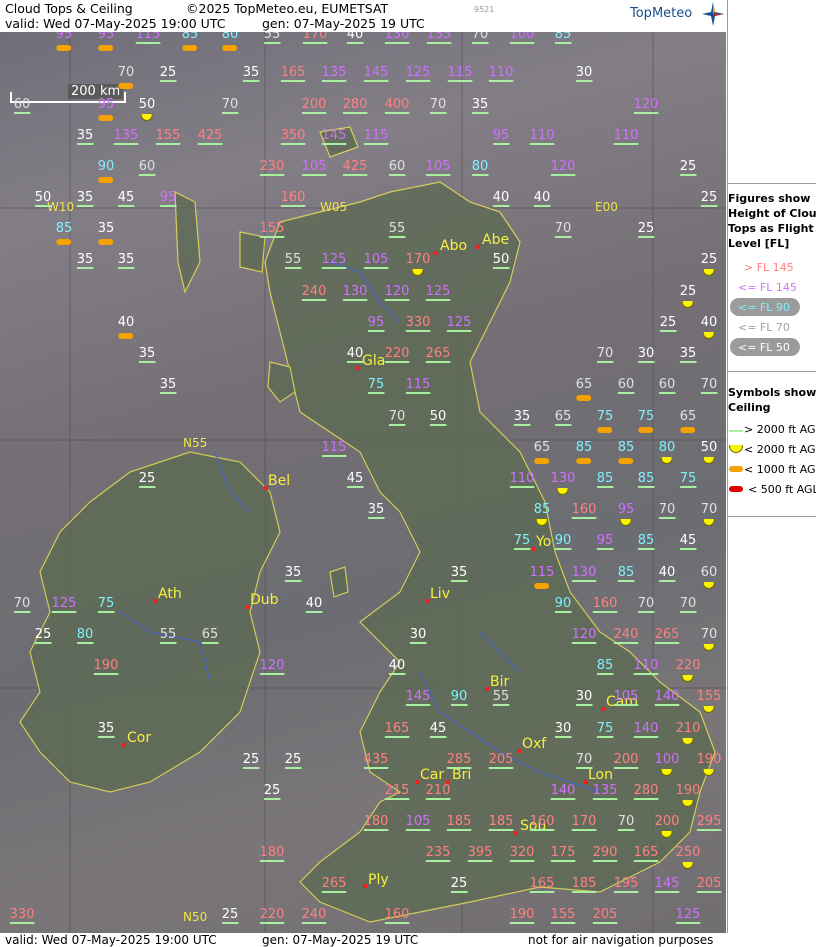  What do you see at coordinates (373, 361) in the screenshot?
I see `city-label: Gla` at bounding box center [373, 361].